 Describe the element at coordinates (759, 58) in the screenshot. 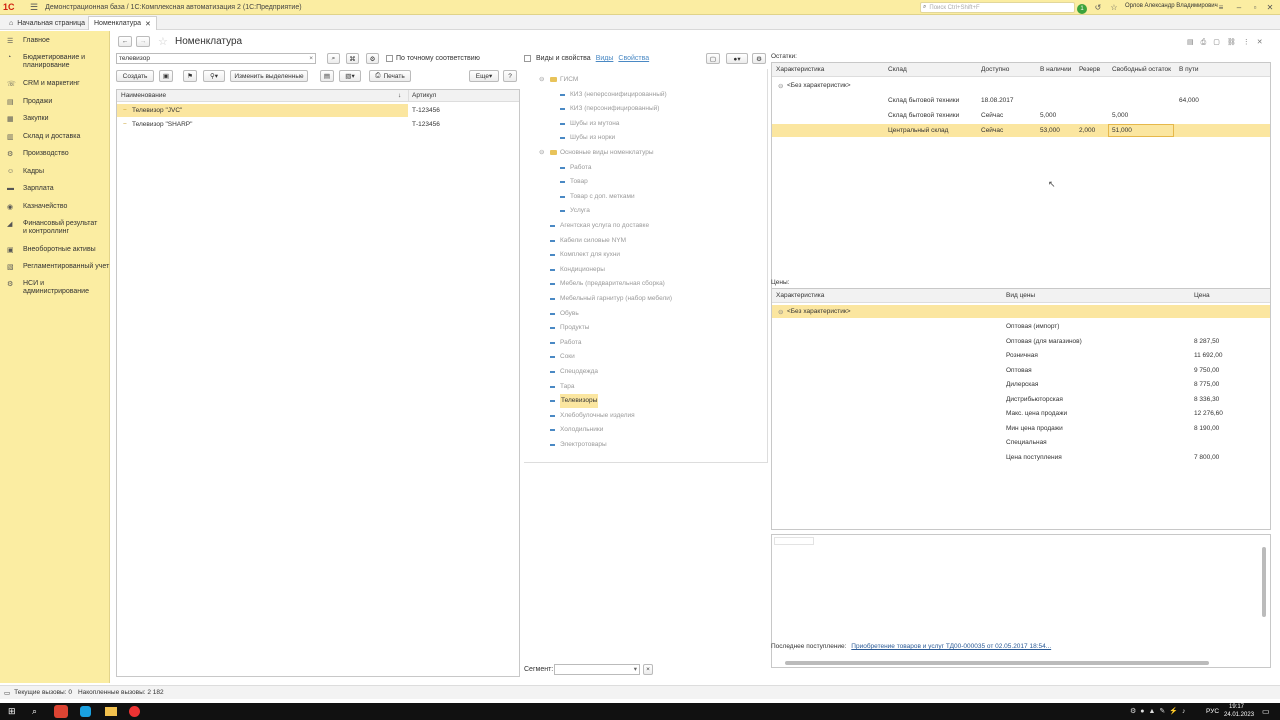

I see `tree-settings-button: ⚙` at that location.